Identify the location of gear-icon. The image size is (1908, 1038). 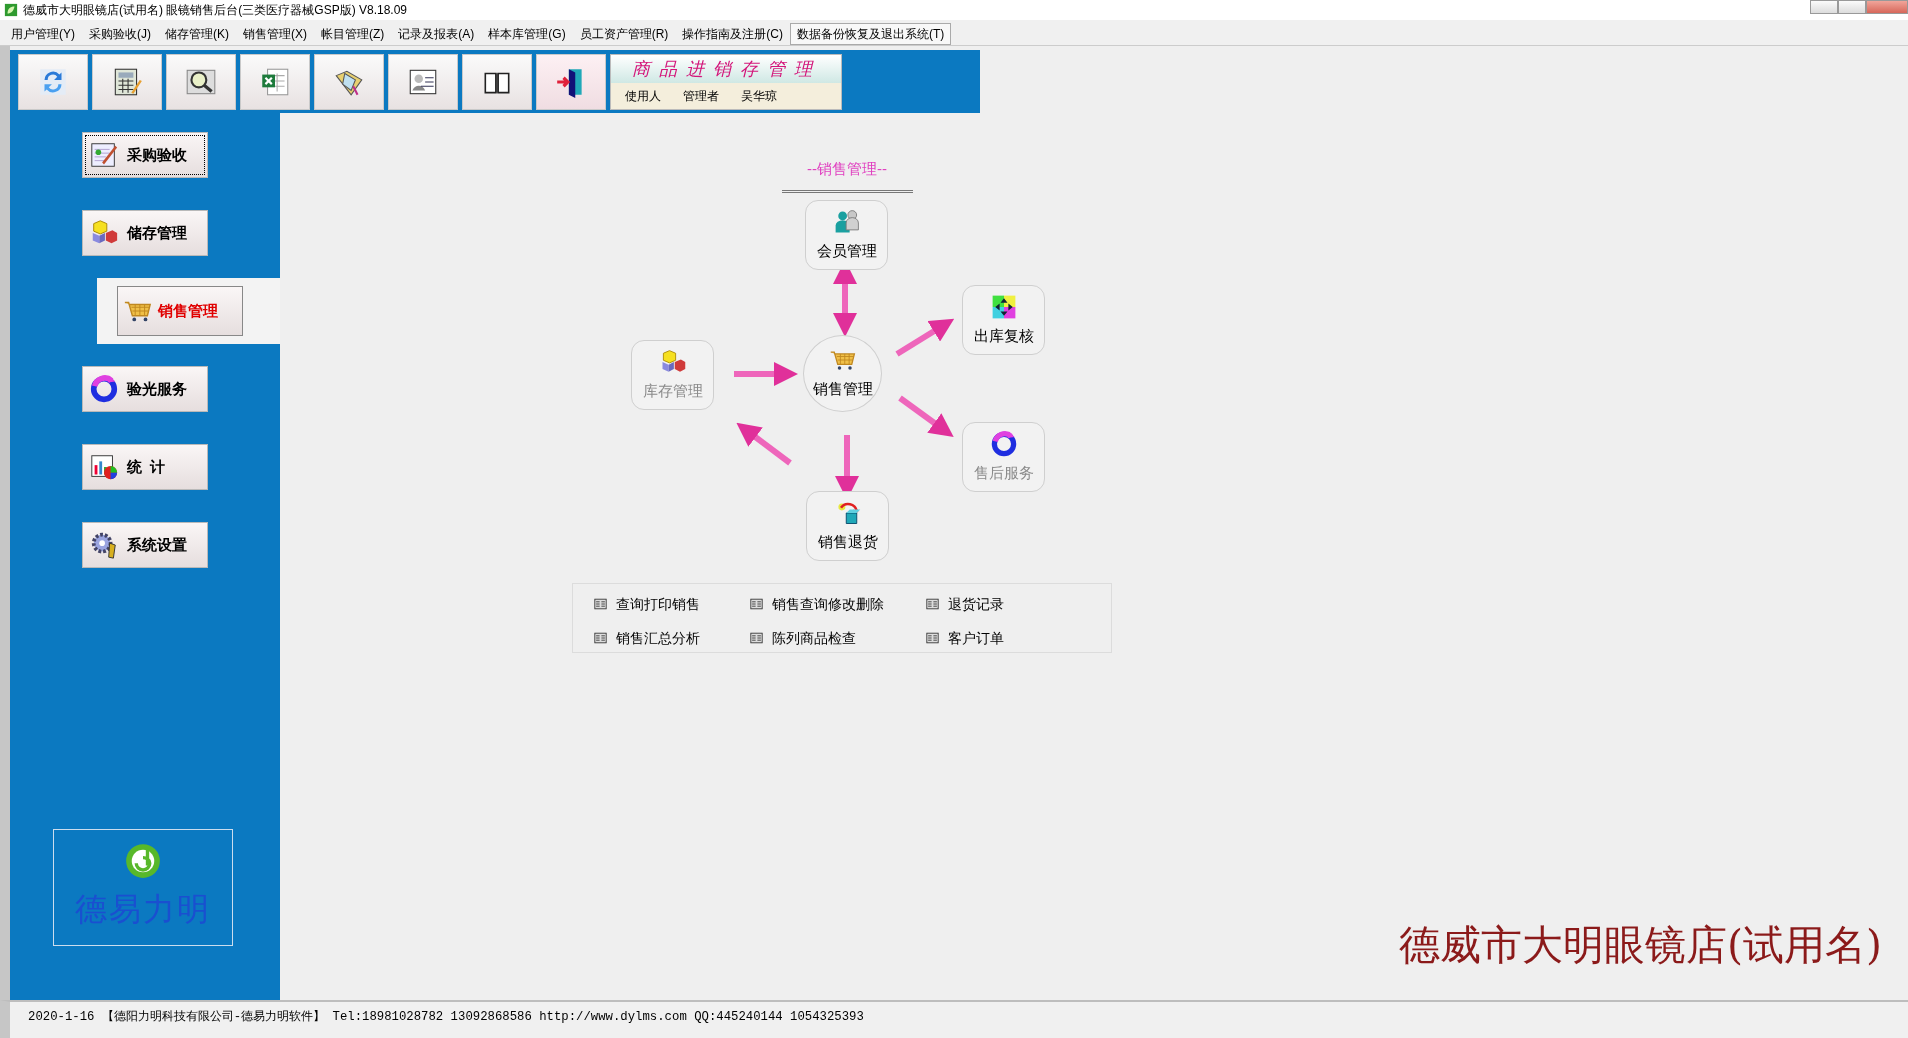
(104, 545).